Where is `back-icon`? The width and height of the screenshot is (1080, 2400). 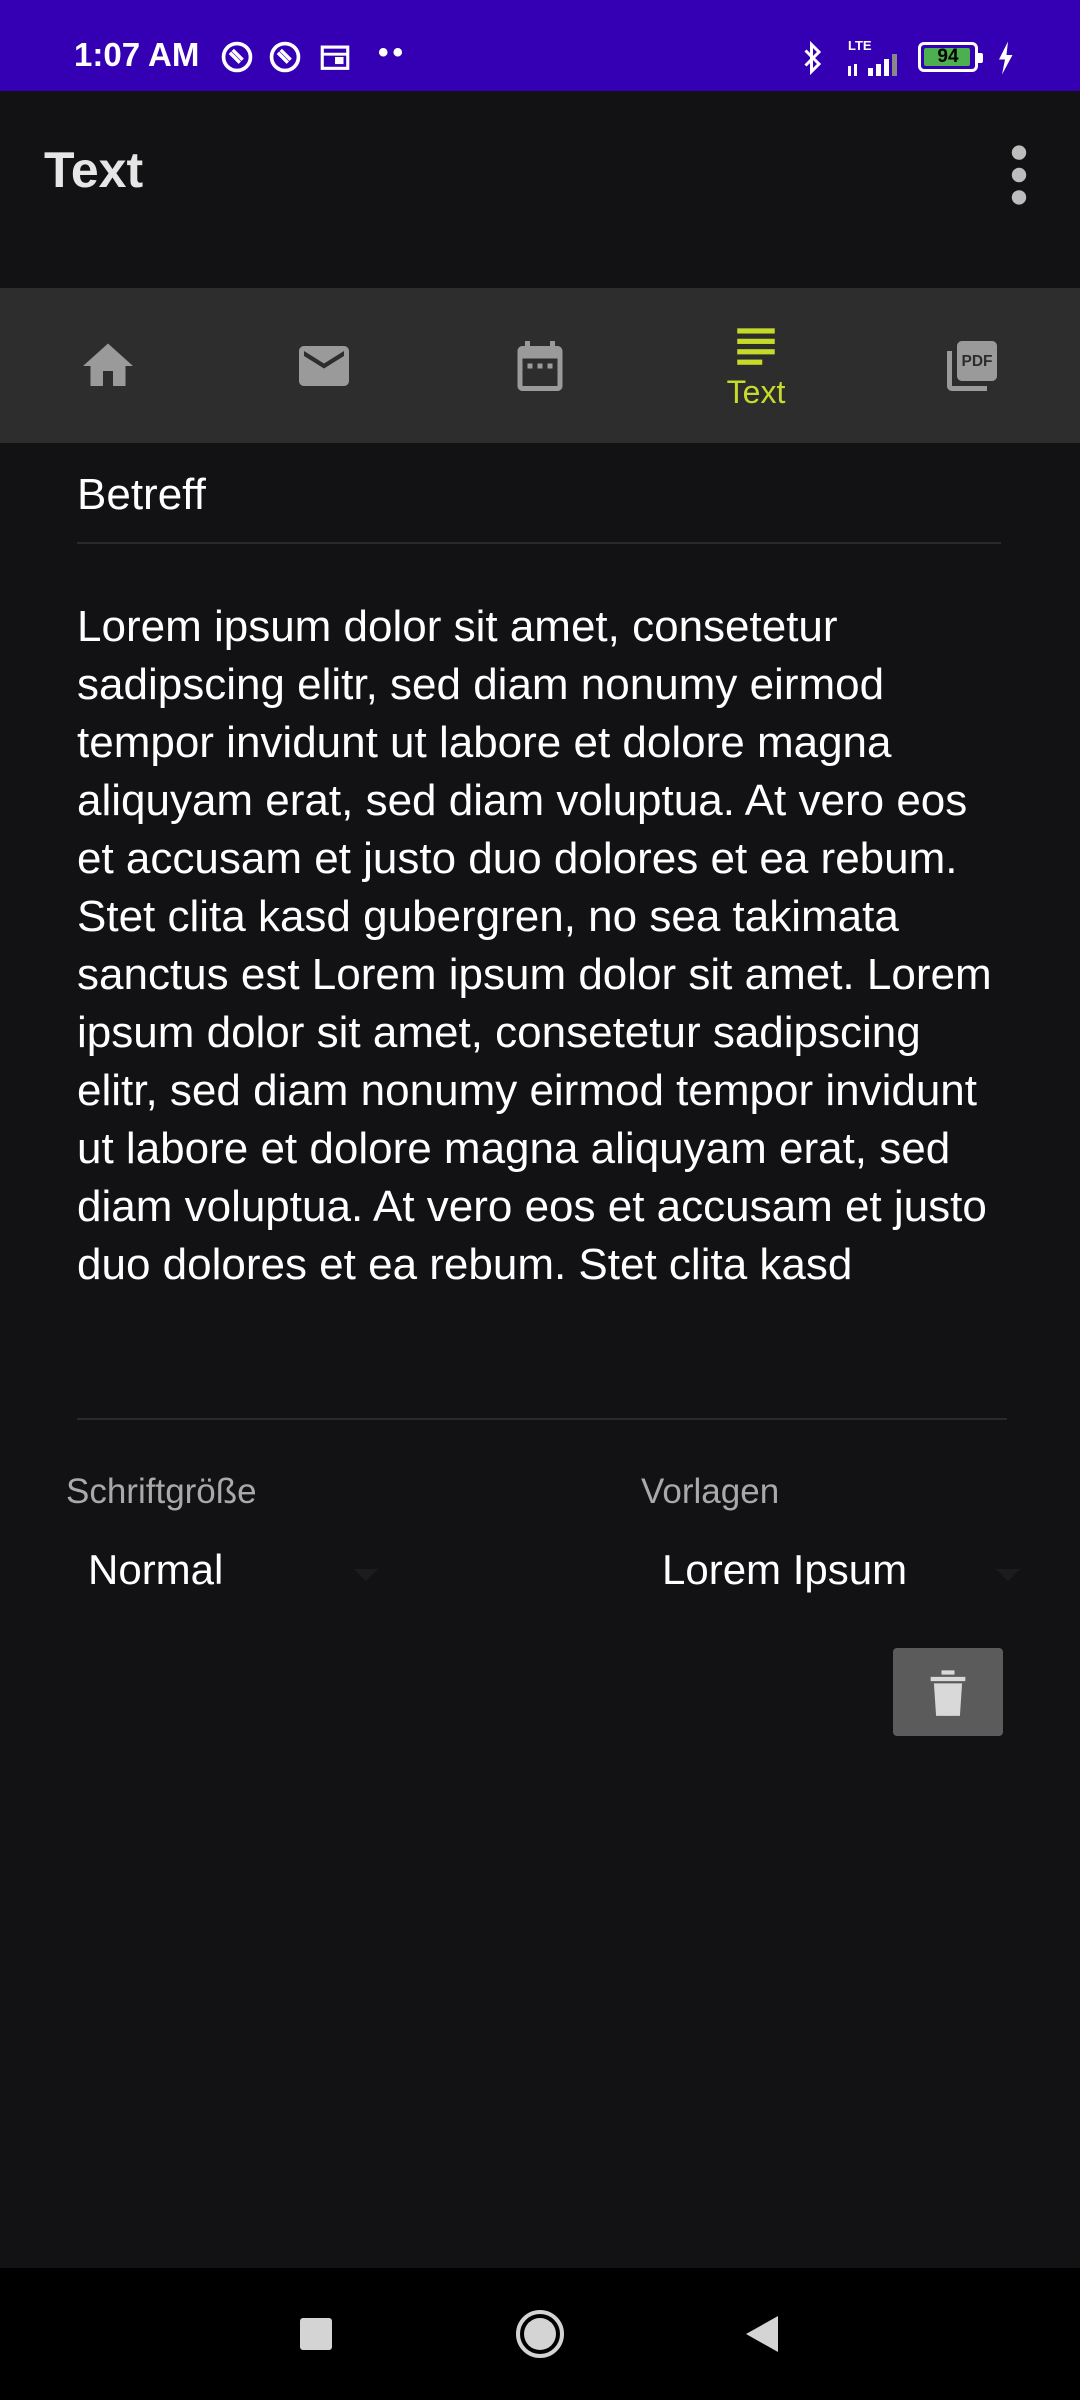
back-icon is located at coordinates (762, 2334).